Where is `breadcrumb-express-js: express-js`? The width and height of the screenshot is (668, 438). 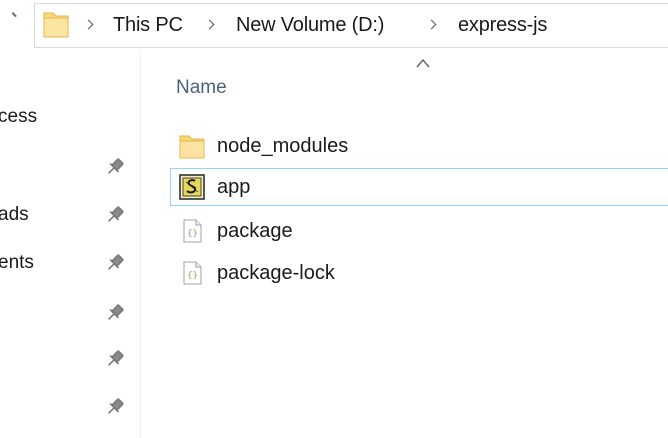
breadcrumb-express-js: express-js is located at coordinates (502, 25).